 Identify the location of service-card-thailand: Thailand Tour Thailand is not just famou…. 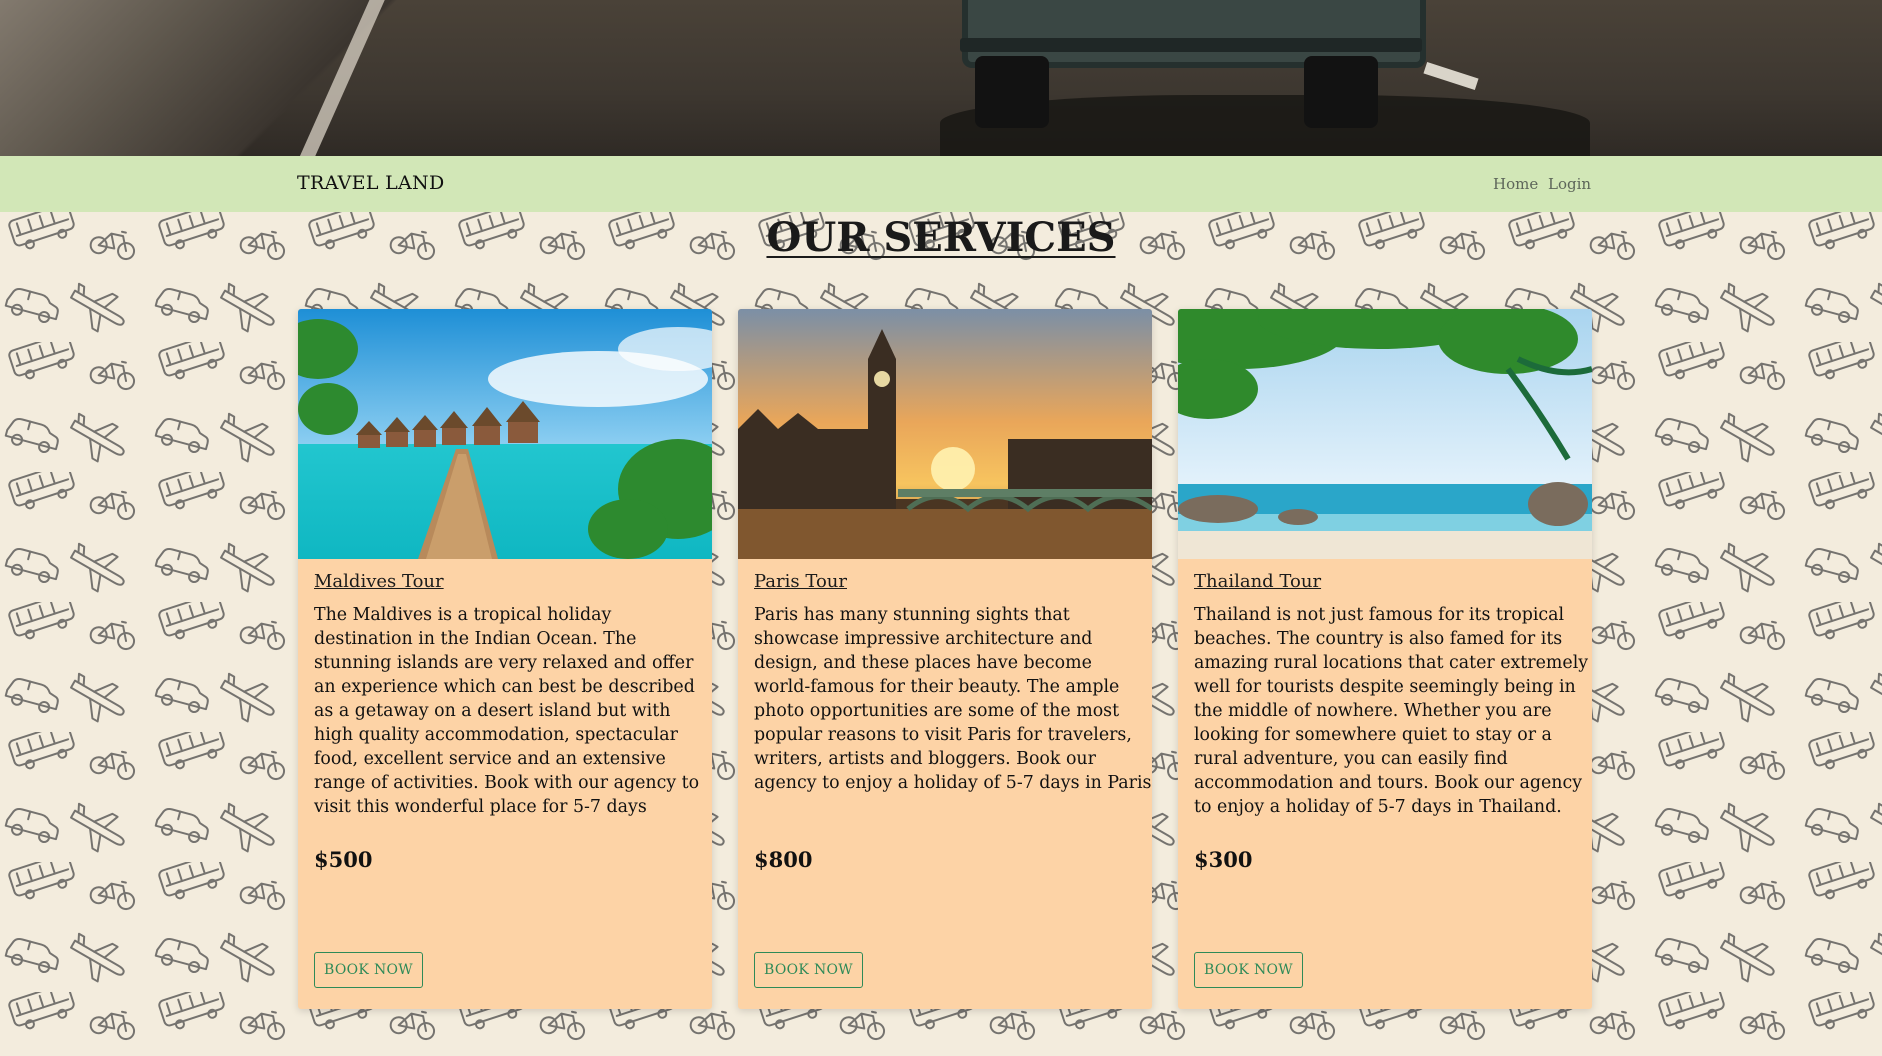
(1385, 659).